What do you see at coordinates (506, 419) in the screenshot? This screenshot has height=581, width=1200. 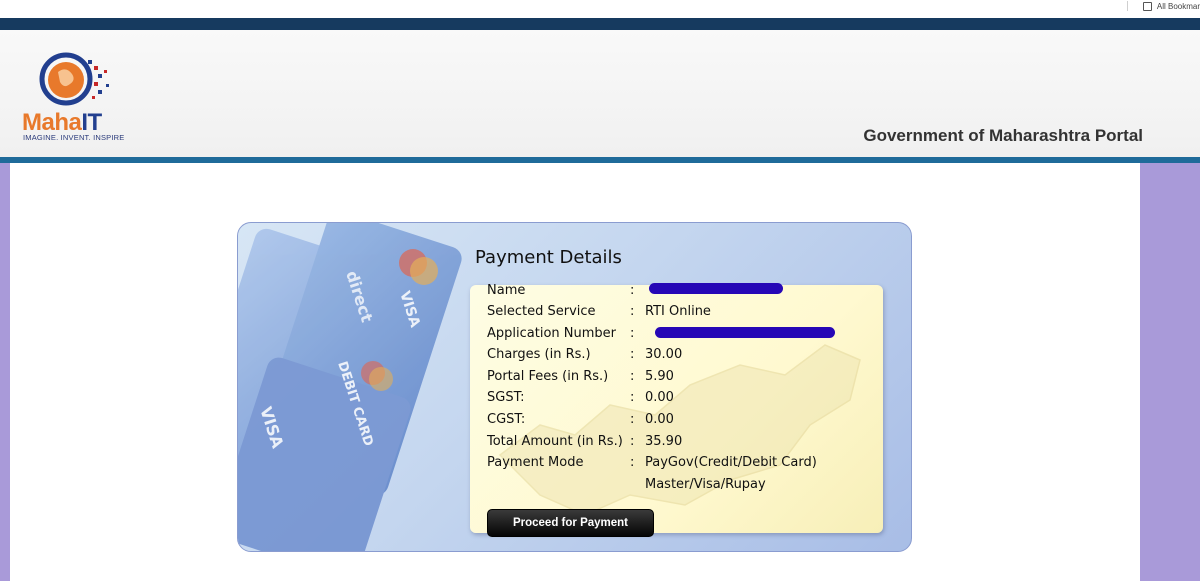 I see `row-label: CGST:` at bounding box center [506, 419].